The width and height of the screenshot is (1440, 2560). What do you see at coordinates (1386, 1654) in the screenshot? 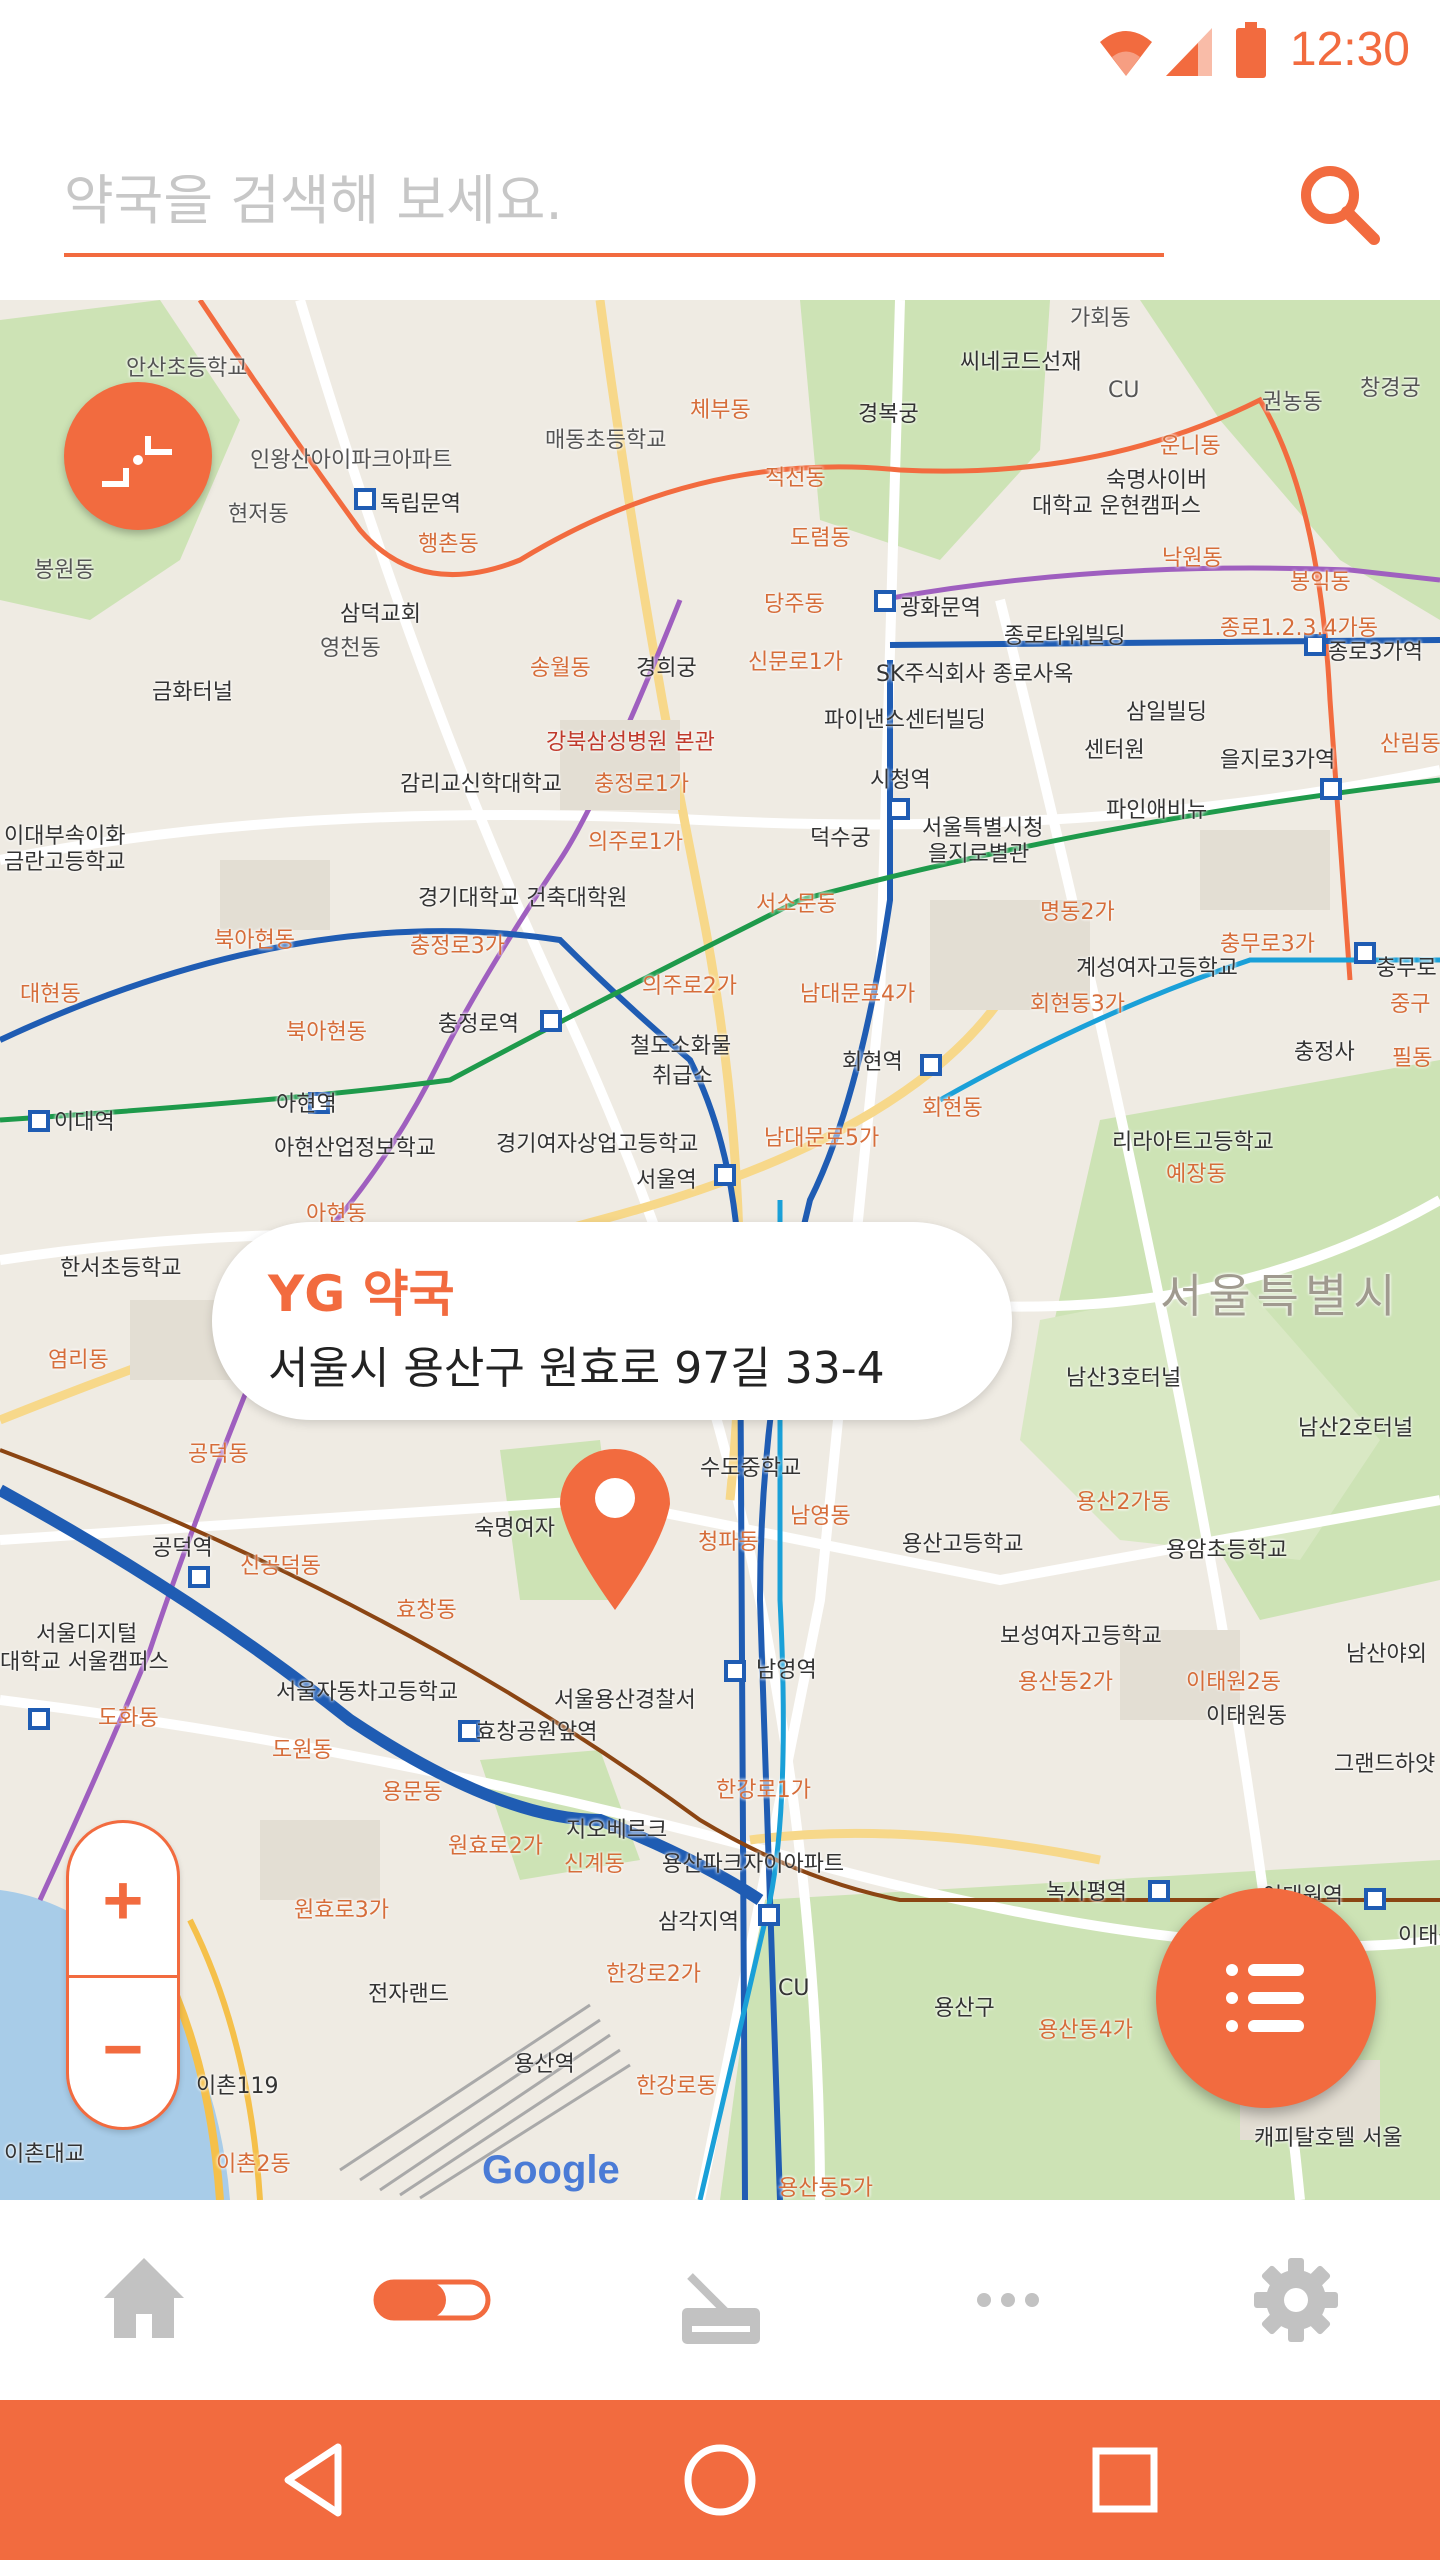
I see `map-label: 남산야외` at bounding box center [1386, 1654].